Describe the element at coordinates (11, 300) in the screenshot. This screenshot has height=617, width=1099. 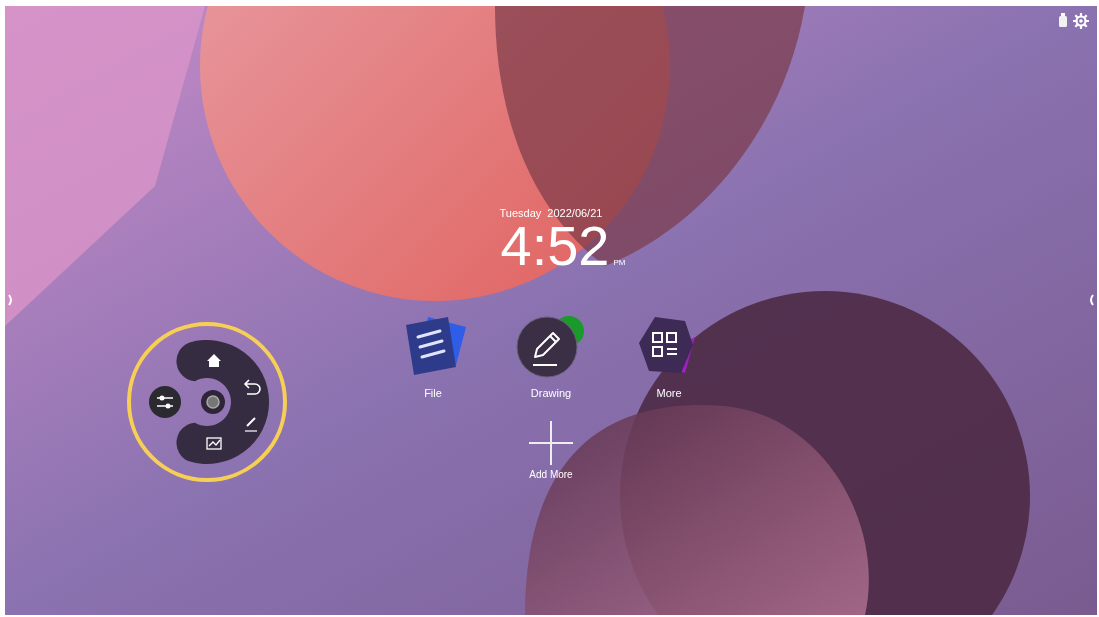
I see `left-edge-handle-icon` at that location.